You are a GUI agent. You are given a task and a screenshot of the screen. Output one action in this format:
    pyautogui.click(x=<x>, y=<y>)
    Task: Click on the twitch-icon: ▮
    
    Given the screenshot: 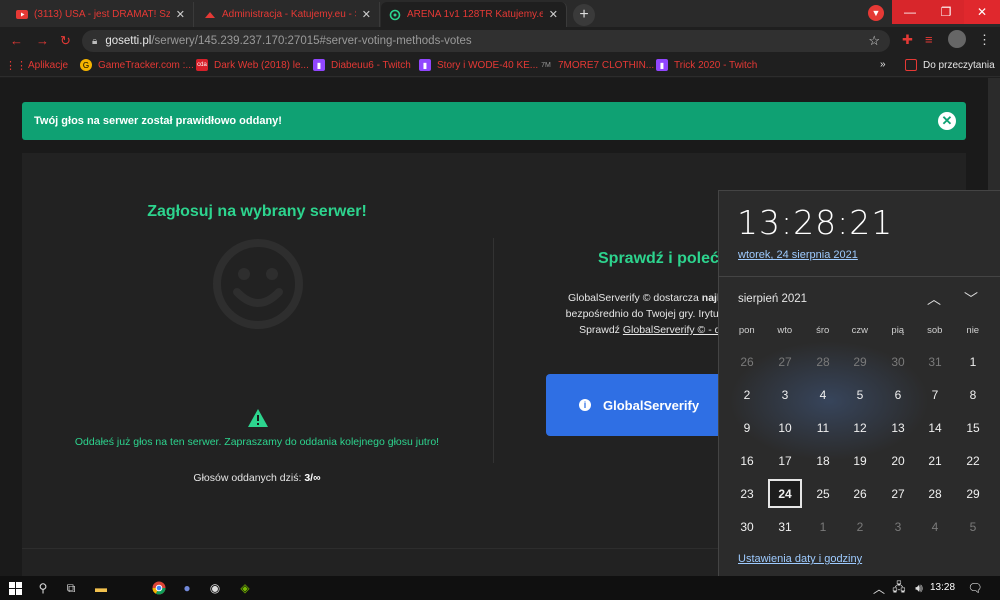 What is the action you would take?
    pyautogui.click(x=319, y=65)
    